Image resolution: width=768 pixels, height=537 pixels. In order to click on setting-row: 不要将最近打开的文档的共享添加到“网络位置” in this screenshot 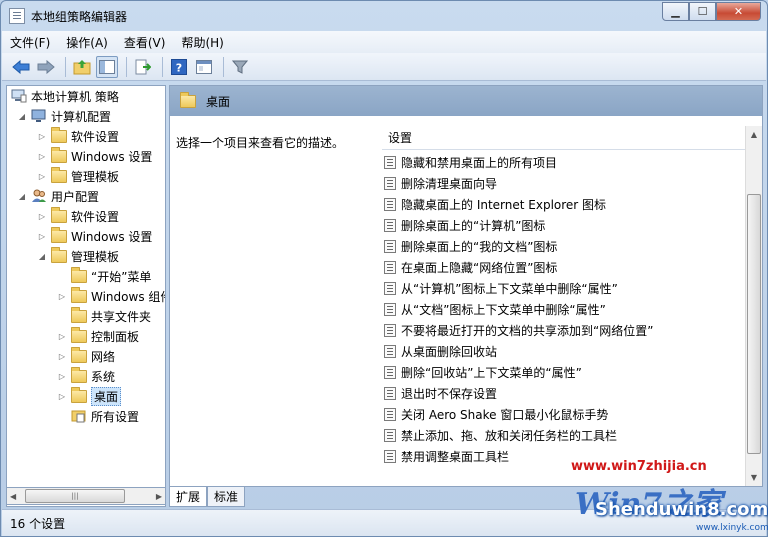, I will do `click(518, 330)`.